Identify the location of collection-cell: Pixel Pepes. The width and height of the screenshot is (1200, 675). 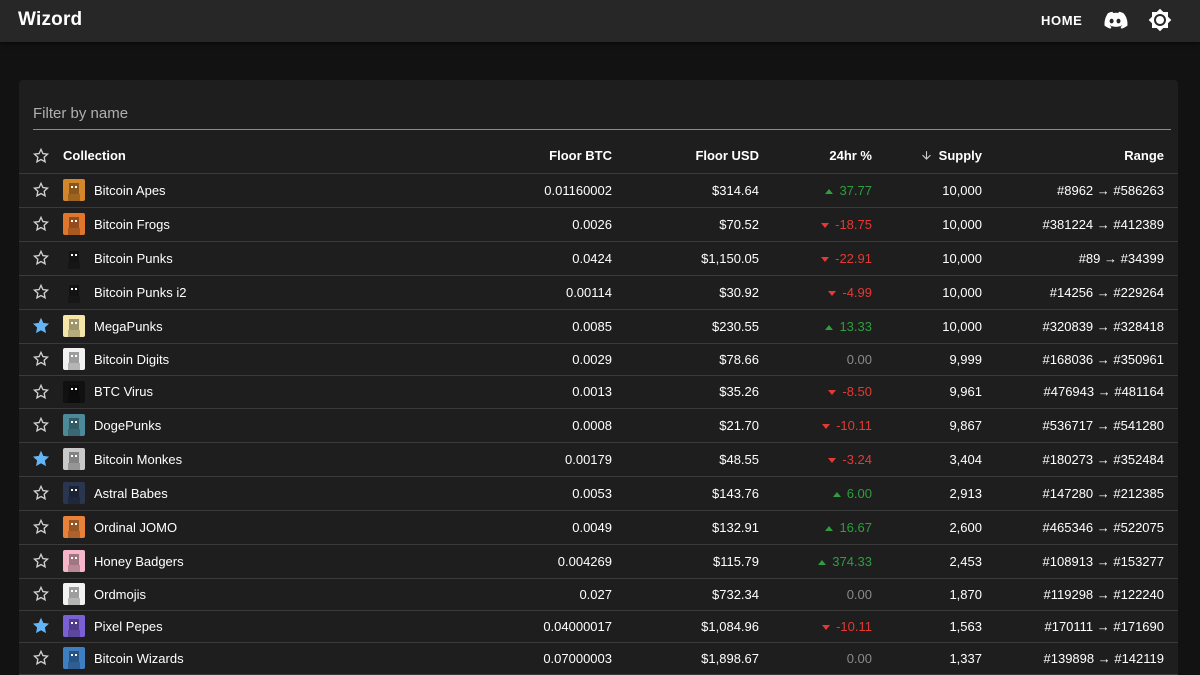
(253, 626).